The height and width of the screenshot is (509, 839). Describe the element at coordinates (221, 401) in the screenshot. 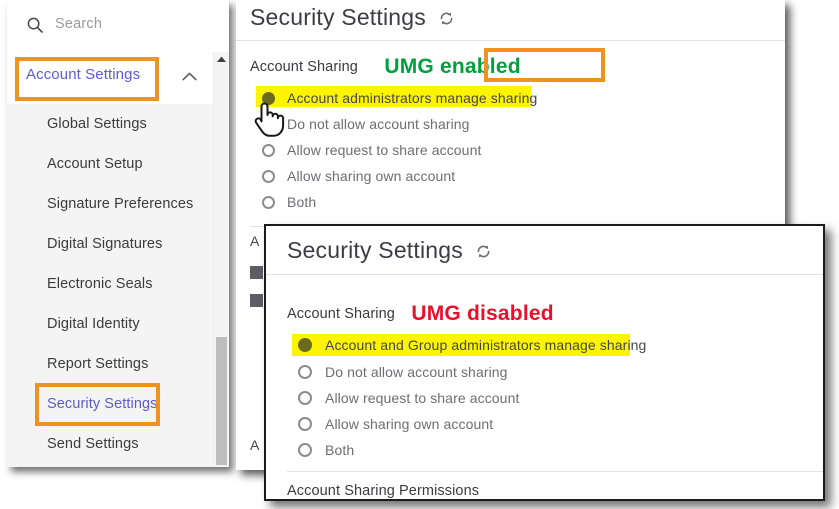

I see `scrollbar-thumb` at that location.